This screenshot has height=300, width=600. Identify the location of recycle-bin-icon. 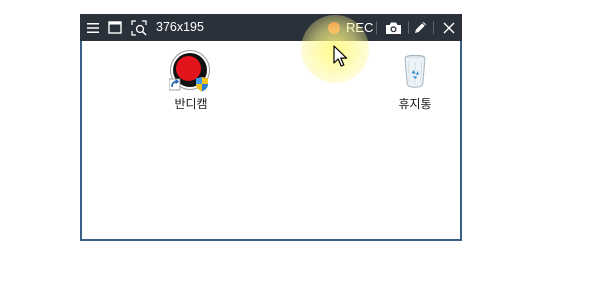
(415, 71).